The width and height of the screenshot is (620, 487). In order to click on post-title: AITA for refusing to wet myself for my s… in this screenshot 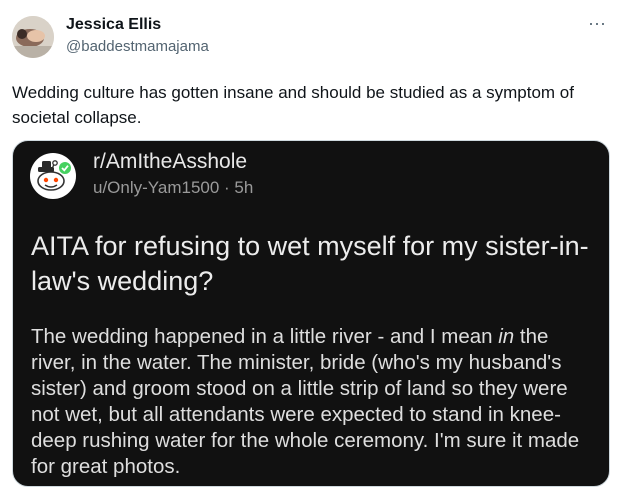, I will do `click(310, 263)`.